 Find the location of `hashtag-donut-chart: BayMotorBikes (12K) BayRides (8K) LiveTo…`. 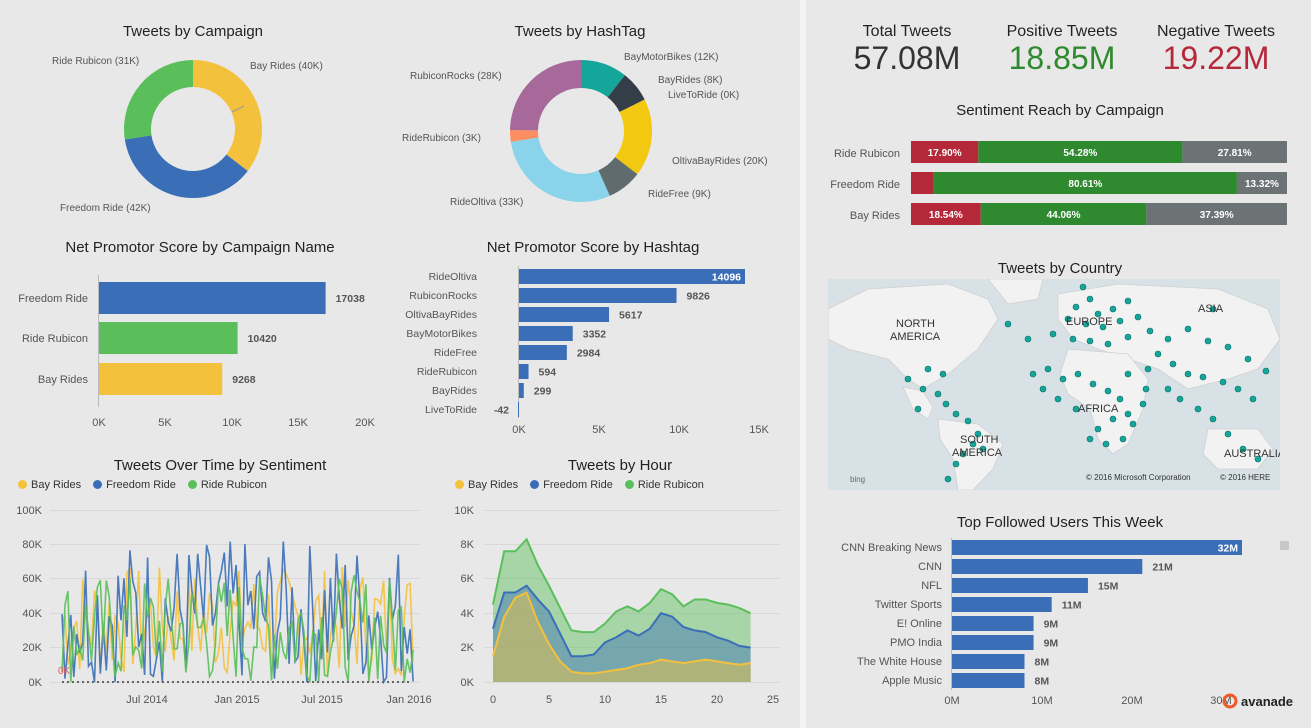

hashtag-donut-chart: BayMotorBikes (12K) BayRides (8K) LiveTo… is located at coordinates (600, 135).